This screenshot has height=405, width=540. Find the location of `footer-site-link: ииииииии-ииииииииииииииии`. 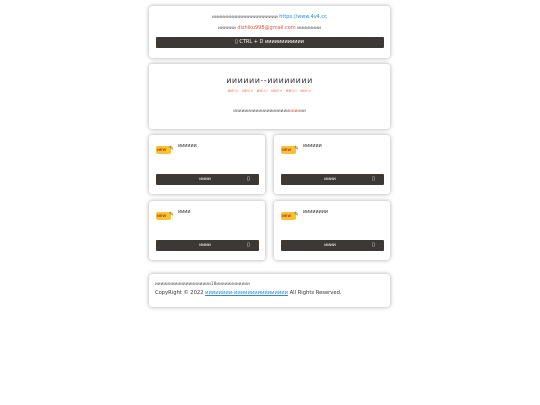

footer-site-link: ииииииии-ииииииииииииииии is located at coordinates (246, 293).